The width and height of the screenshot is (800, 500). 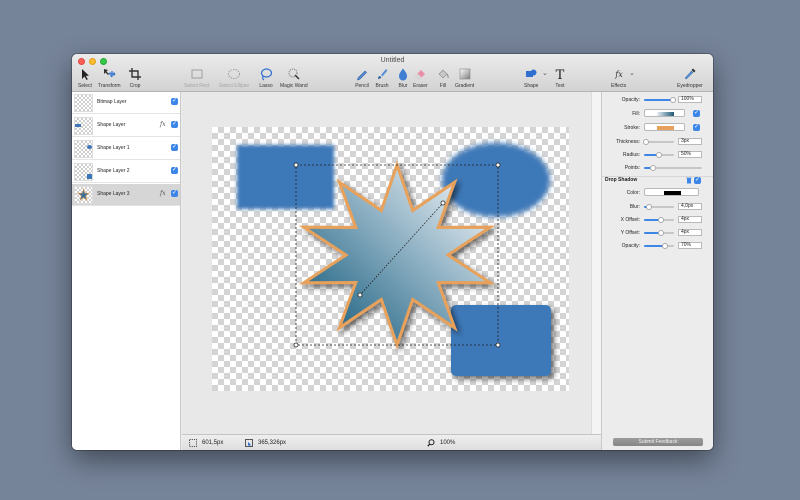 What do you see at coordinates (531, 73) in the screenshot?
I see `shape-icon` at bounding box center [531, 73].